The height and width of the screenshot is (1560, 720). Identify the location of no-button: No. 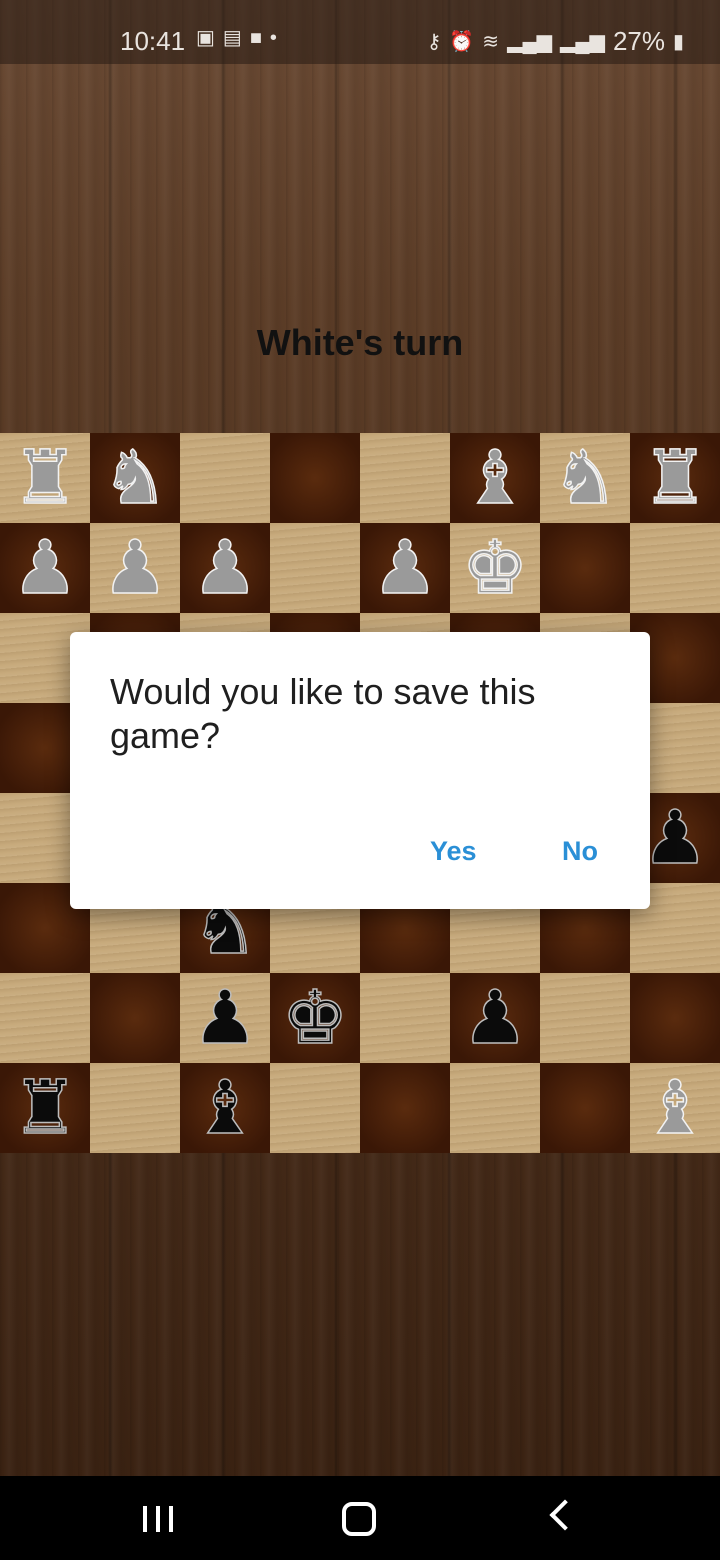
(580, 851).